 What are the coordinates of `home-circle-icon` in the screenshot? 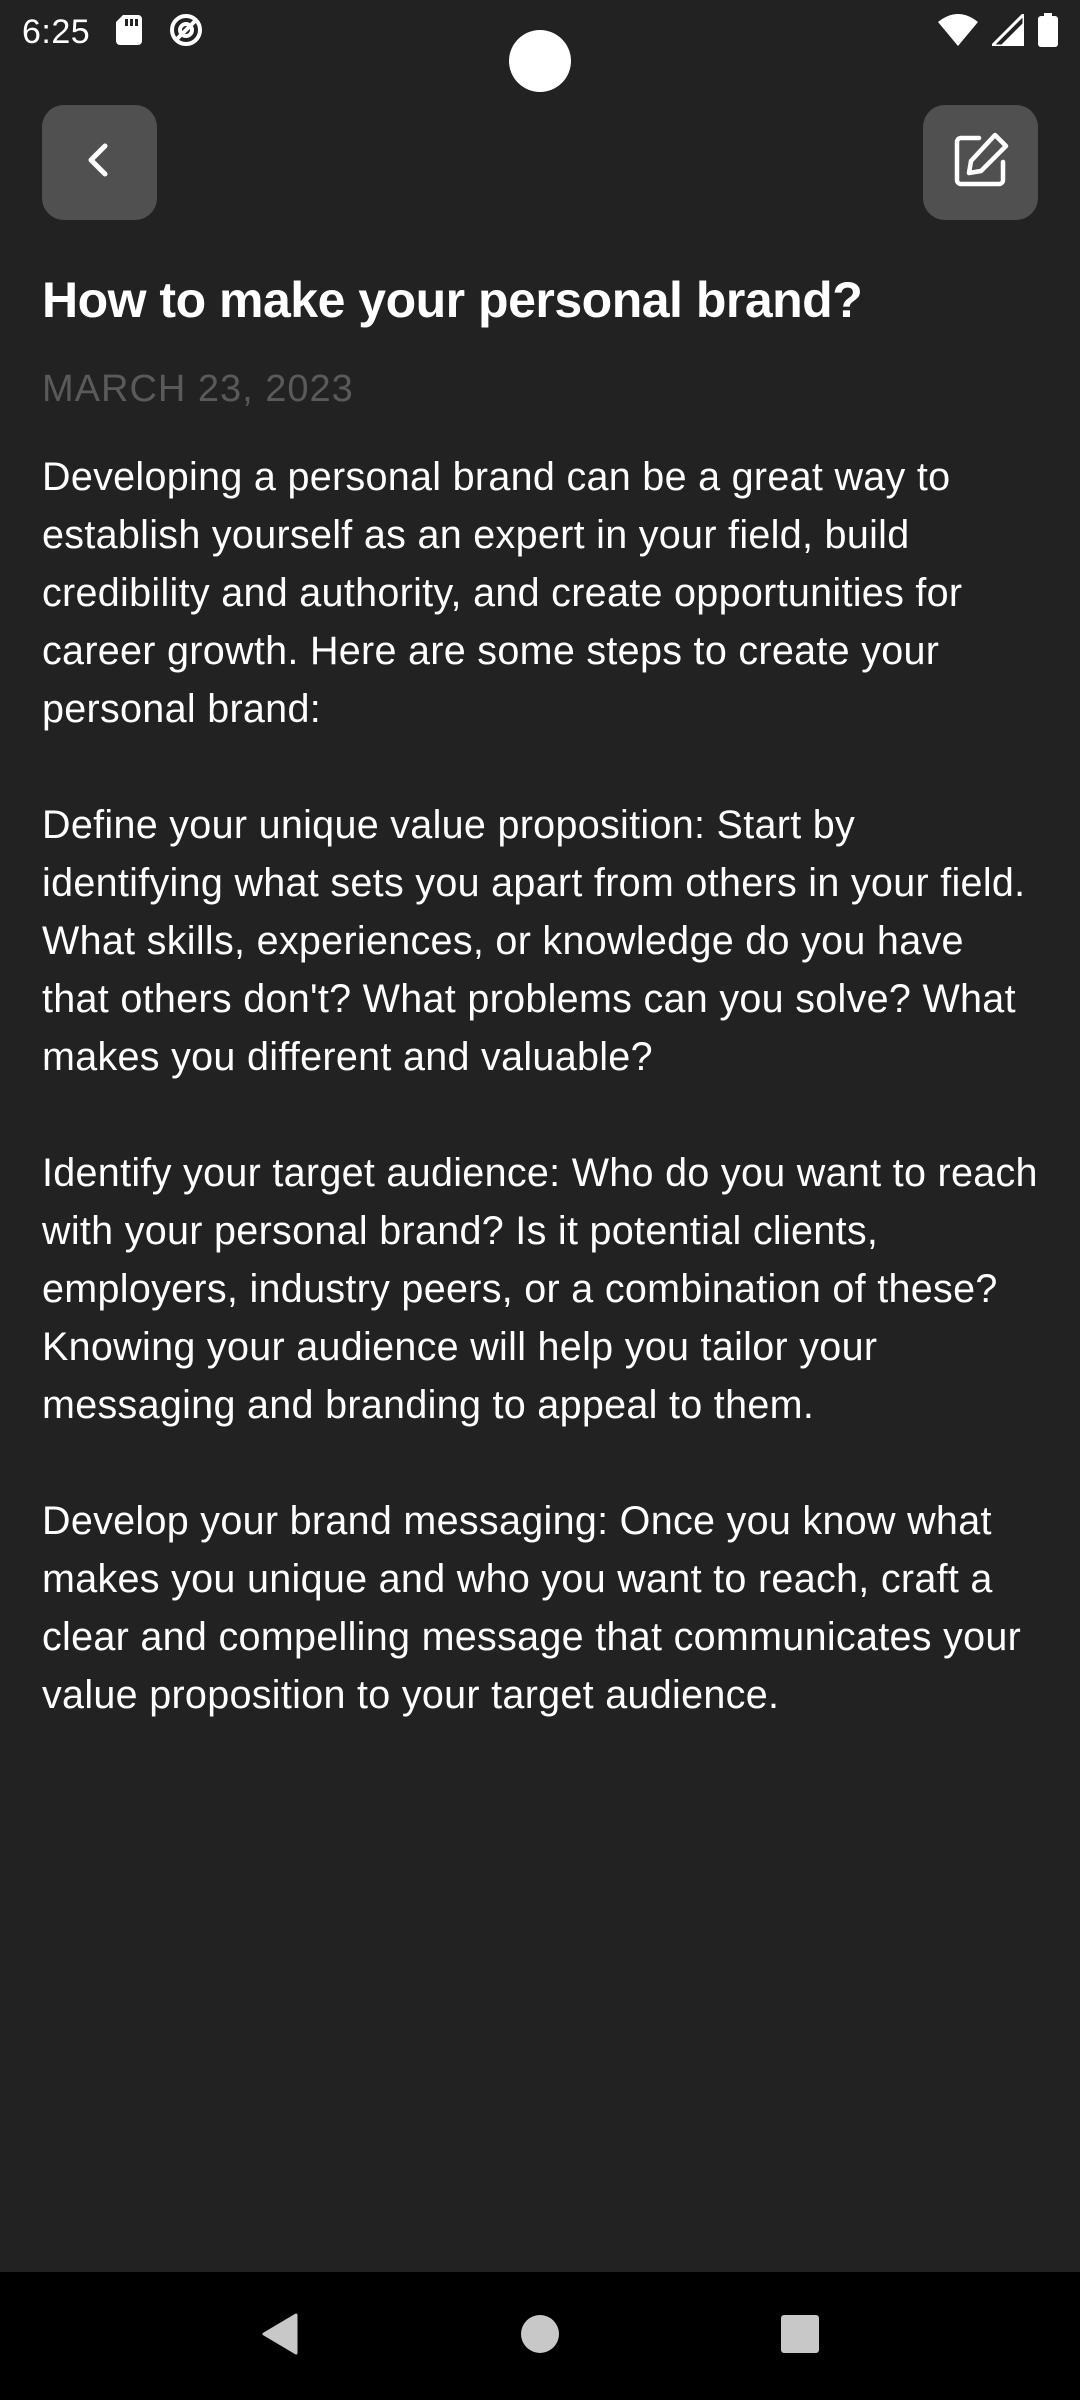 It's located at (540, 2336).